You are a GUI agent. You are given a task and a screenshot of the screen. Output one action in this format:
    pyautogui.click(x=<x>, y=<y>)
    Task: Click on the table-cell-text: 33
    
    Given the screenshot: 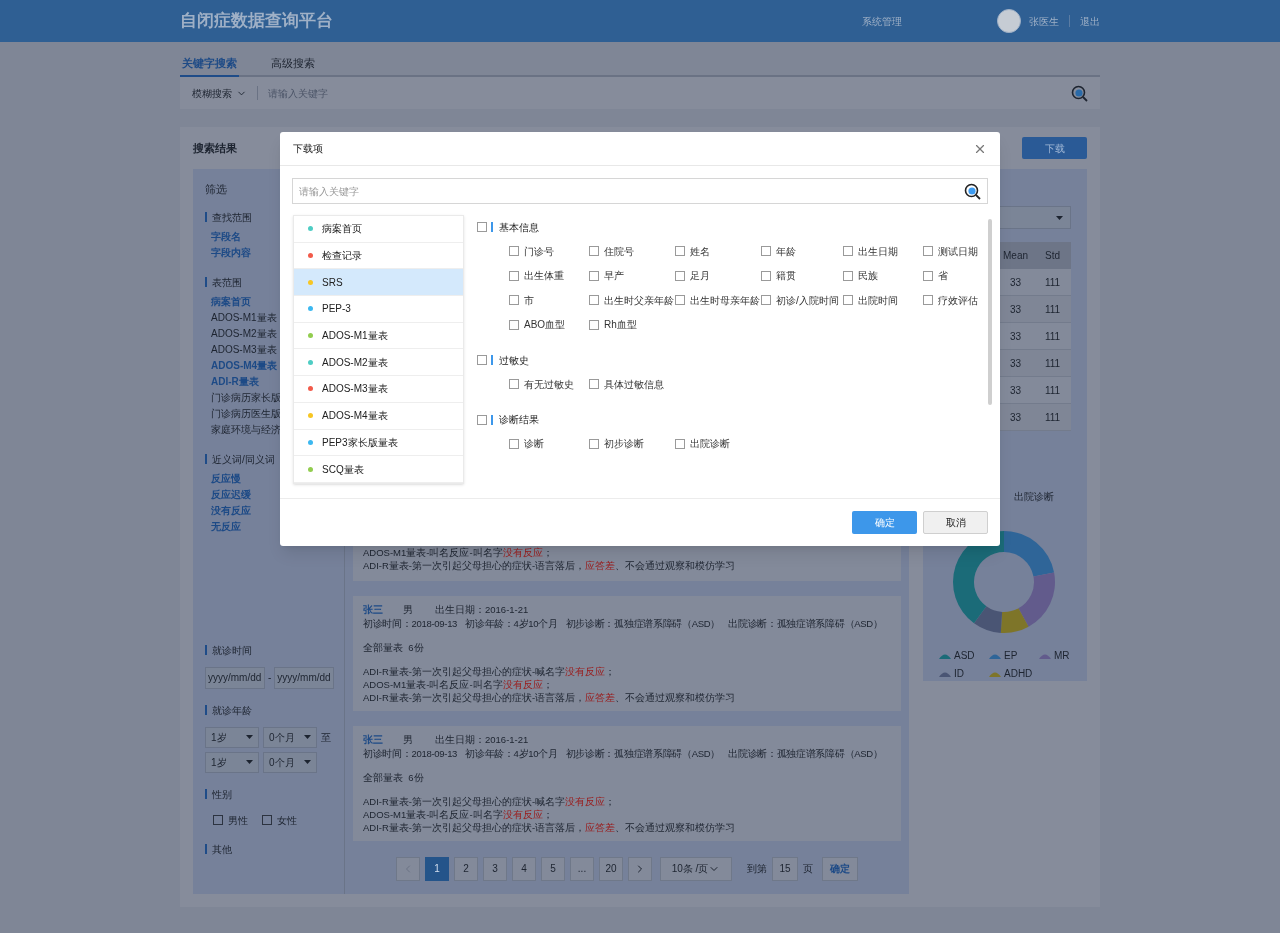 What is the action you would take?
    pyautogui.click(x=1015, y=390)
    